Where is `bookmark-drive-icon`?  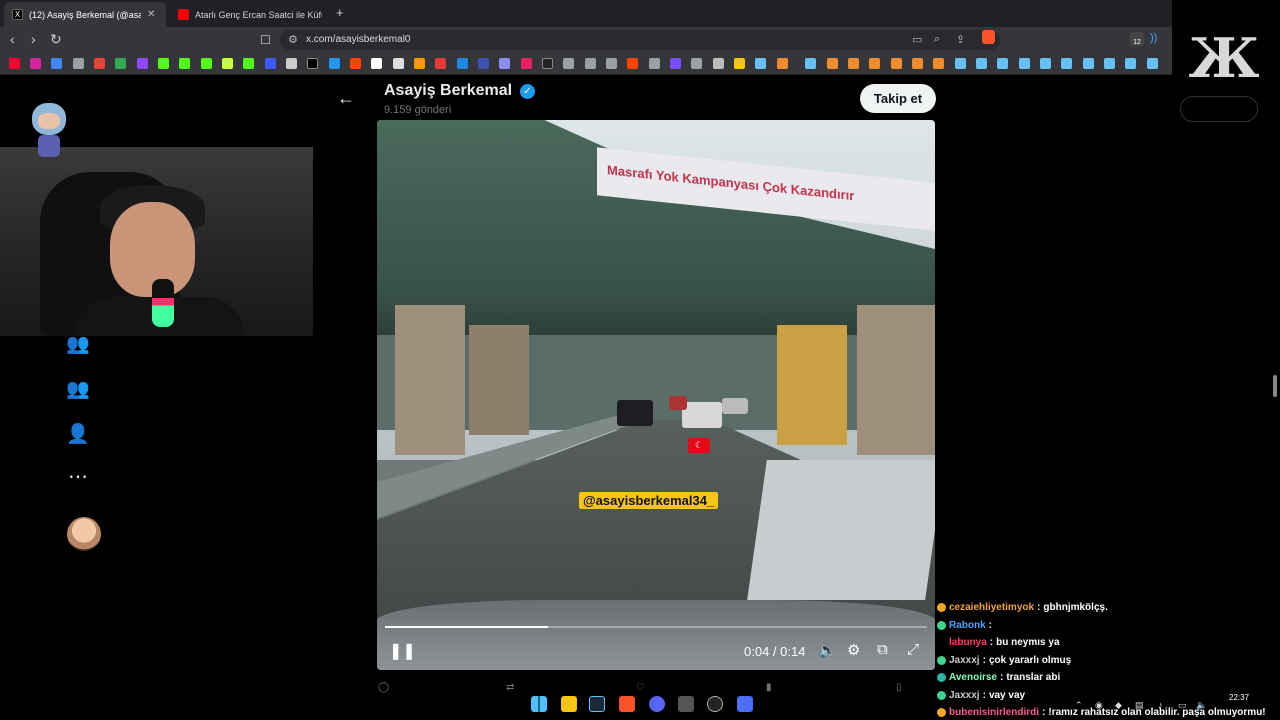
bookmark-drive-icon is located at coordinates (120, 63).